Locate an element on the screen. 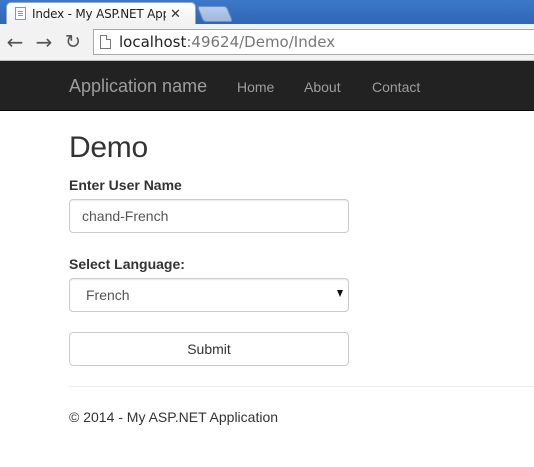 Image resolution: width=534 pixels, height=467 pixels. reload-icon: ↻ is located at coordinates (73, 42).